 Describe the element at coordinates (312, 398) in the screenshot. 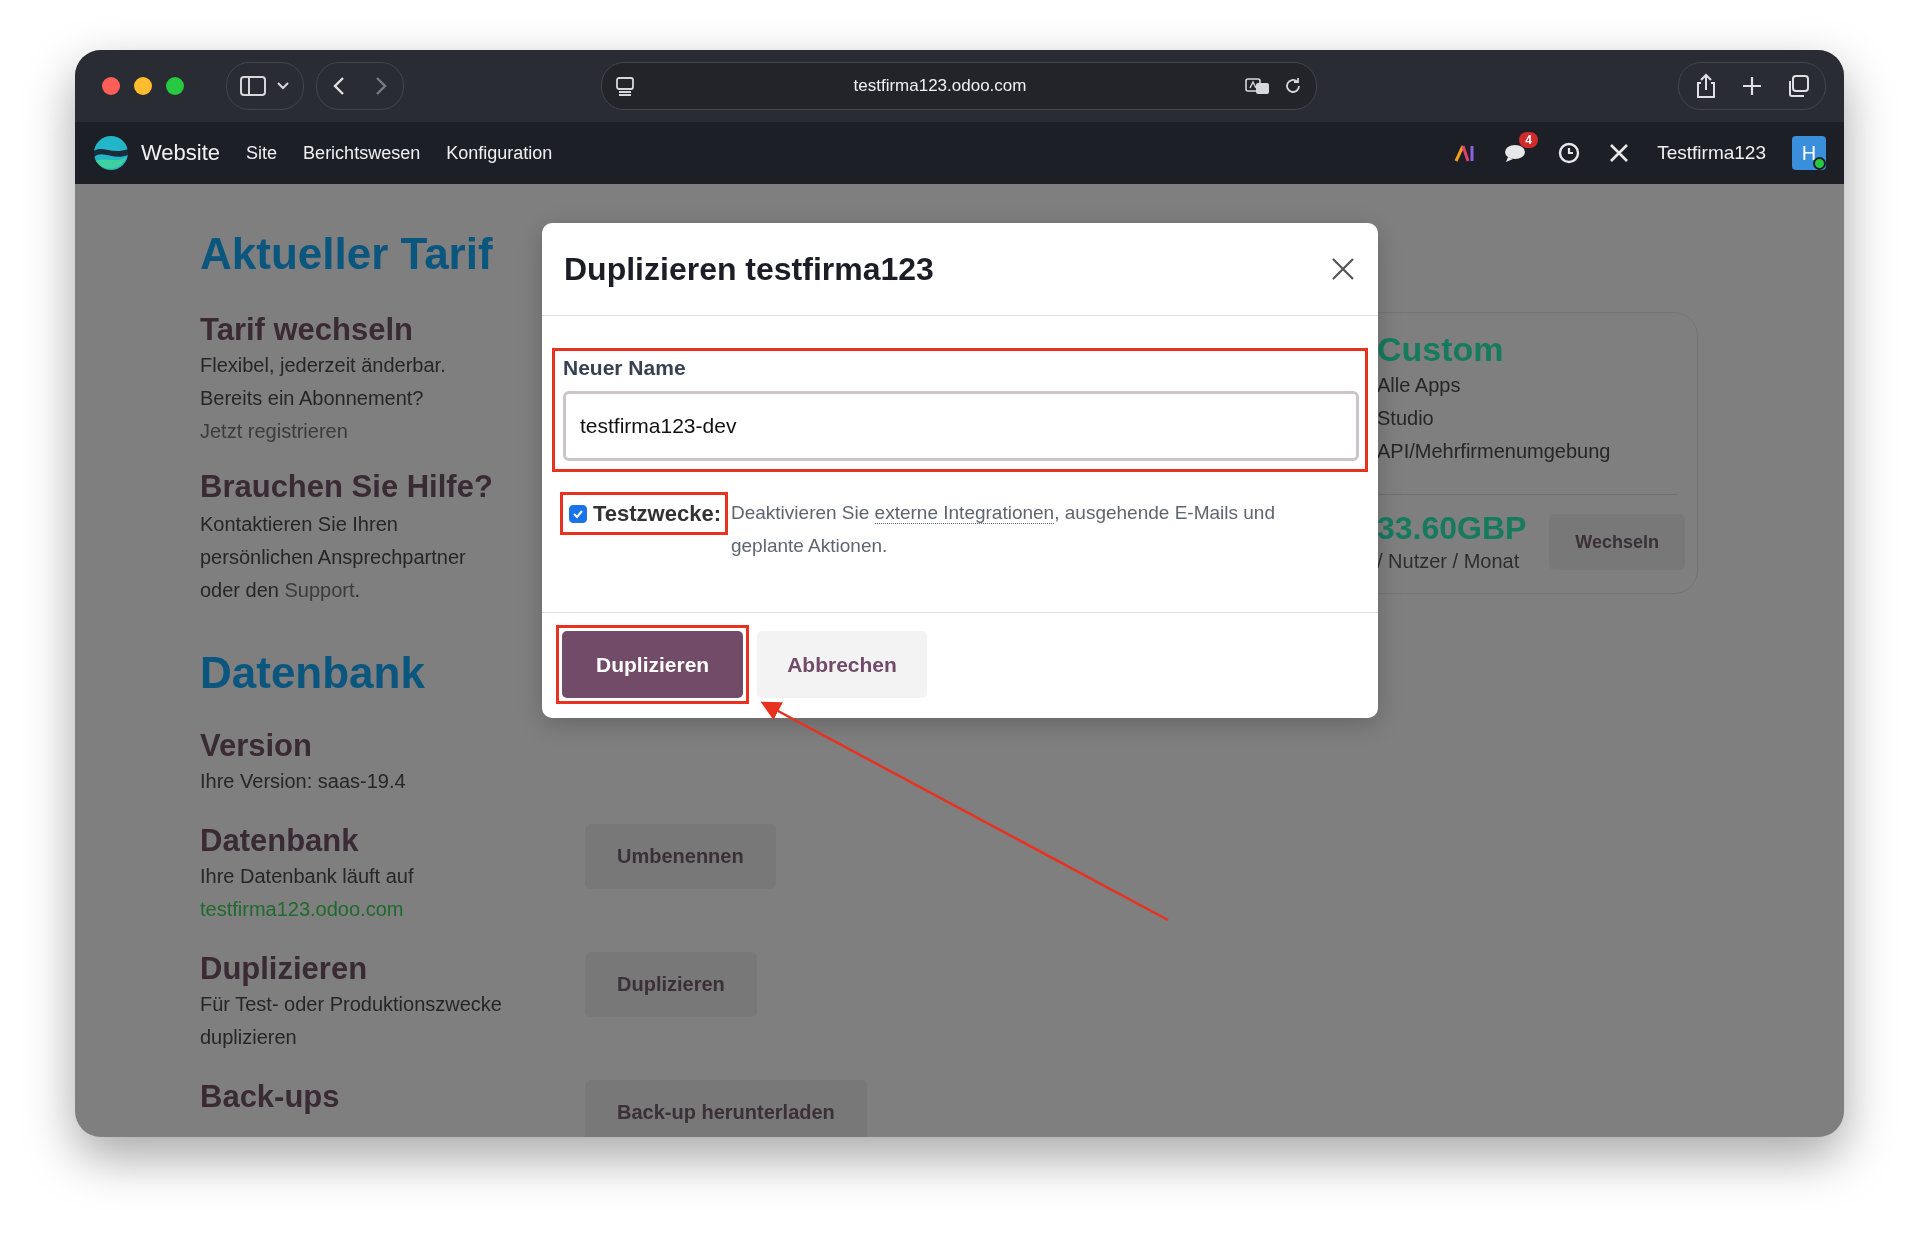

I see `body-text: Bereits ein Abonnement?` at that location.